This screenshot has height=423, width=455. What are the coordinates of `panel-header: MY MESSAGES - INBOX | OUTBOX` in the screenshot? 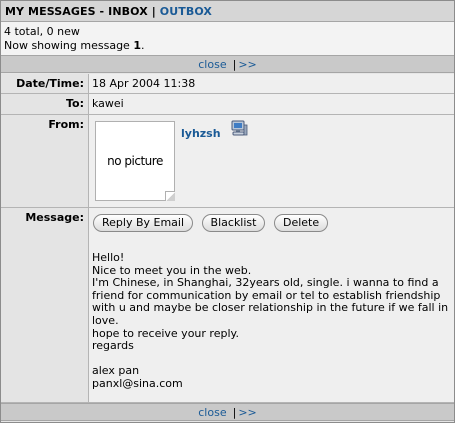 It's located at (227, 11).